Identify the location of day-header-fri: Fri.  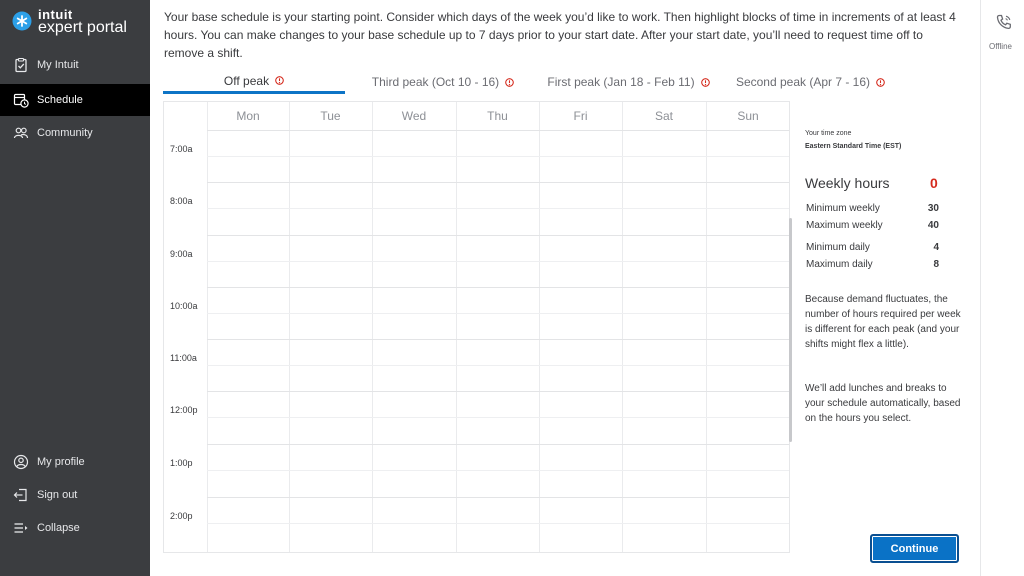
(580, 116).